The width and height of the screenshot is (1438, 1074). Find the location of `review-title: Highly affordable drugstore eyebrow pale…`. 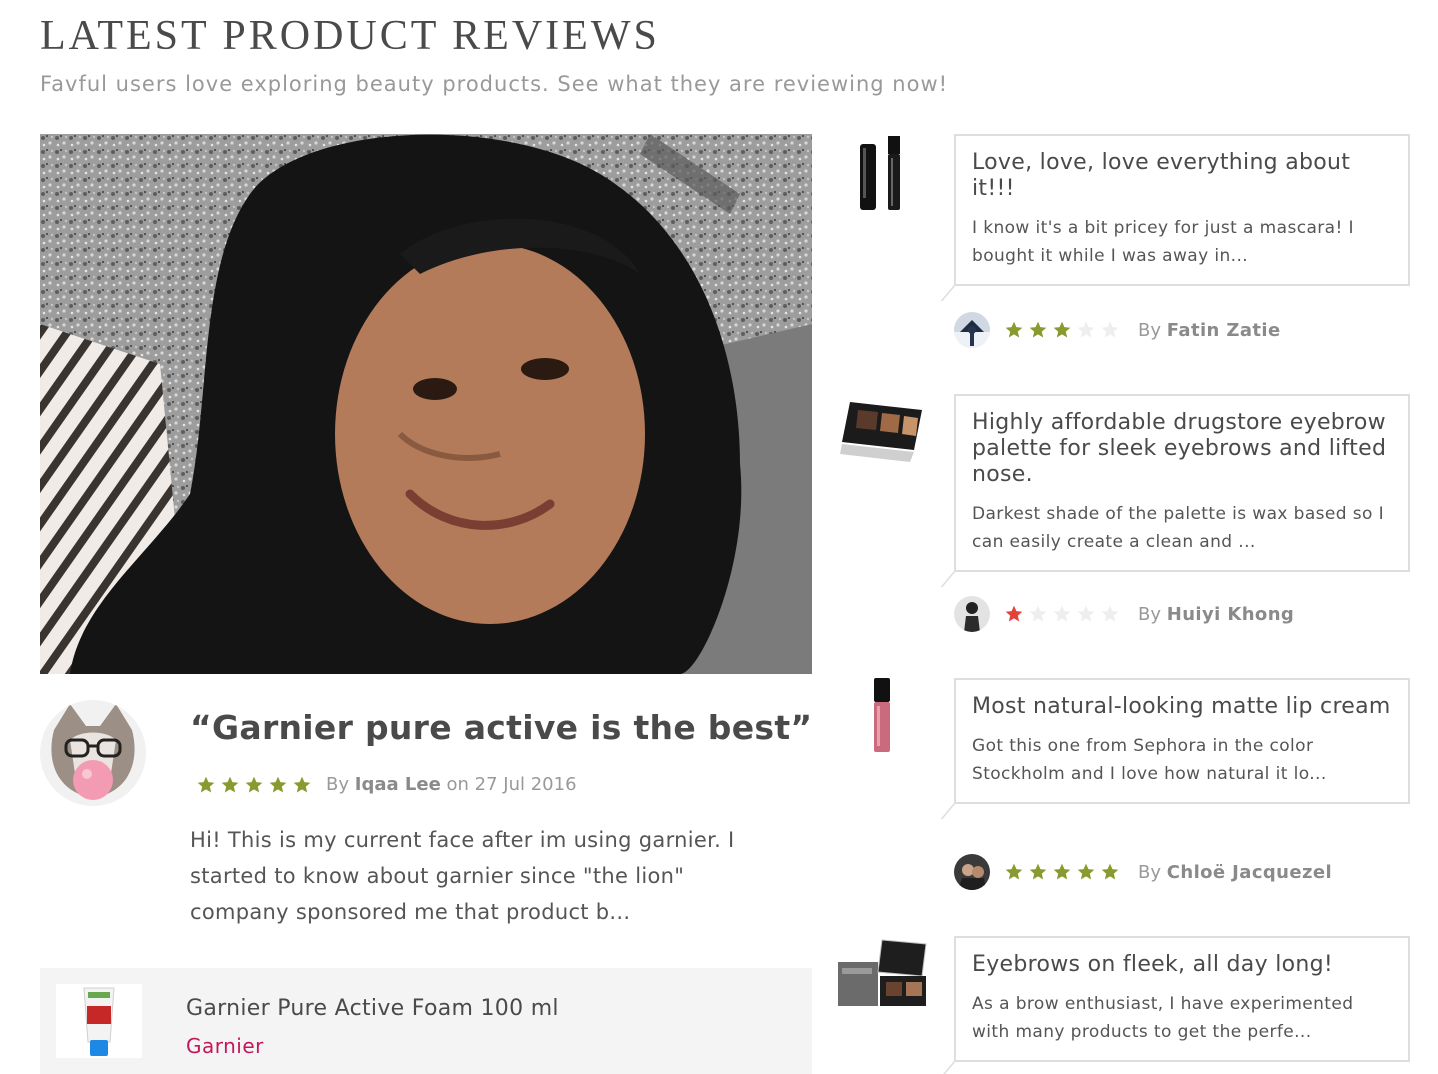

review-title: Highly affordable drugstore eyebrow pale… is located at coordinates (1182, 449).